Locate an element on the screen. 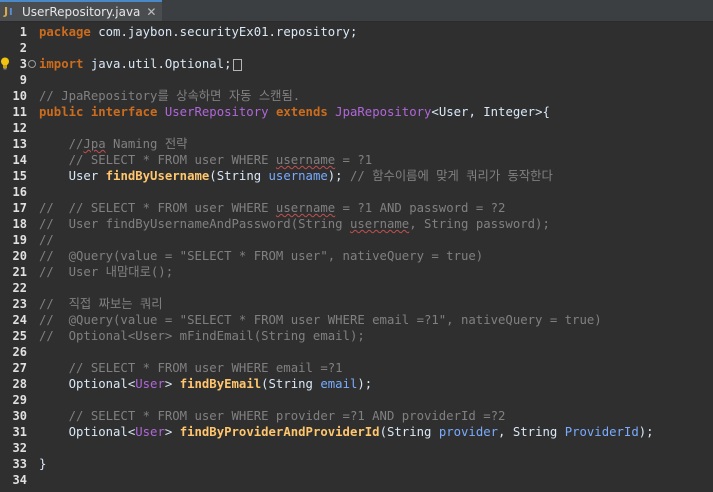  close-icon: ✕ is located at coordinates (151, 12).